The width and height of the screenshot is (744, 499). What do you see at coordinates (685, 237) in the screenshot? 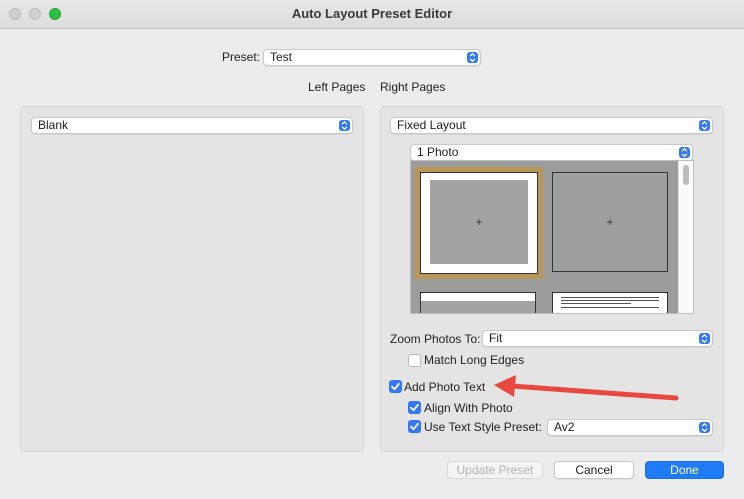
I see `grid-scrollbar` at bounding box center [685, 237].